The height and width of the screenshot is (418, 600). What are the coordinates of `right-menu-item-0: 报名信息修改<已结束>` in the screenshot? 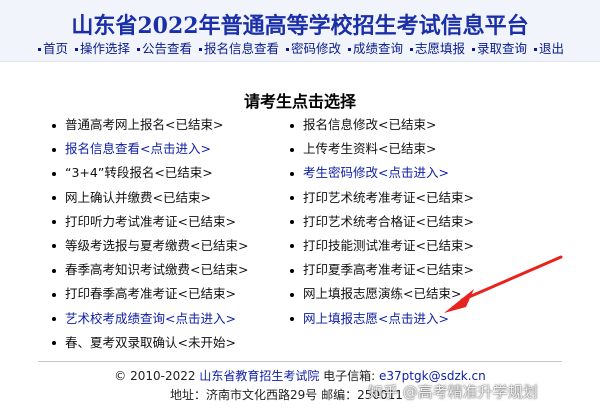 It's located at (382, 125).